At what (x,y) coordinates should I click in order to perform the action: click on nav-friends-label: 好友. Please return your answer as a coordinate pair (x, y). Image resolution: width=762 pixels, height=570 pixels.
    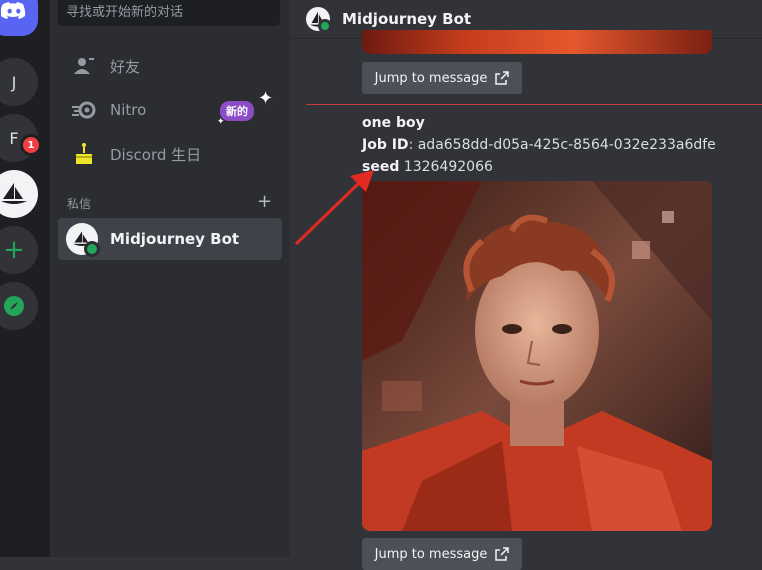
    Looking at the image, I should click on (125, 66).